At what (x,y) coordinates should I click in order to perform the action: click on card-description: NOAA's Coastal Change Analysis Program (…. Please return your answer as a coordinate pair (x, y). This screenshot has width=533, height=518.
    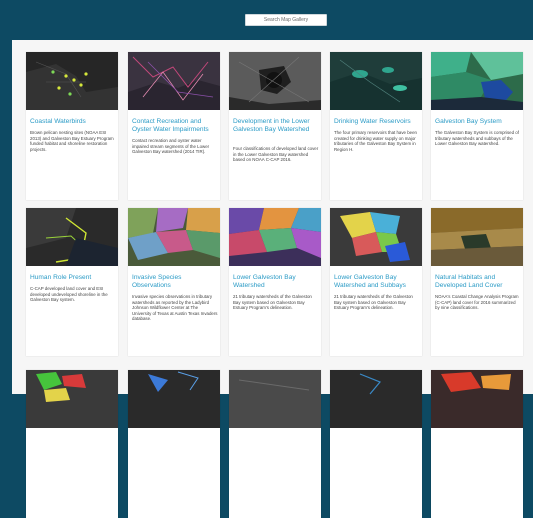
    Looking at the image, I should click on (477, 302).